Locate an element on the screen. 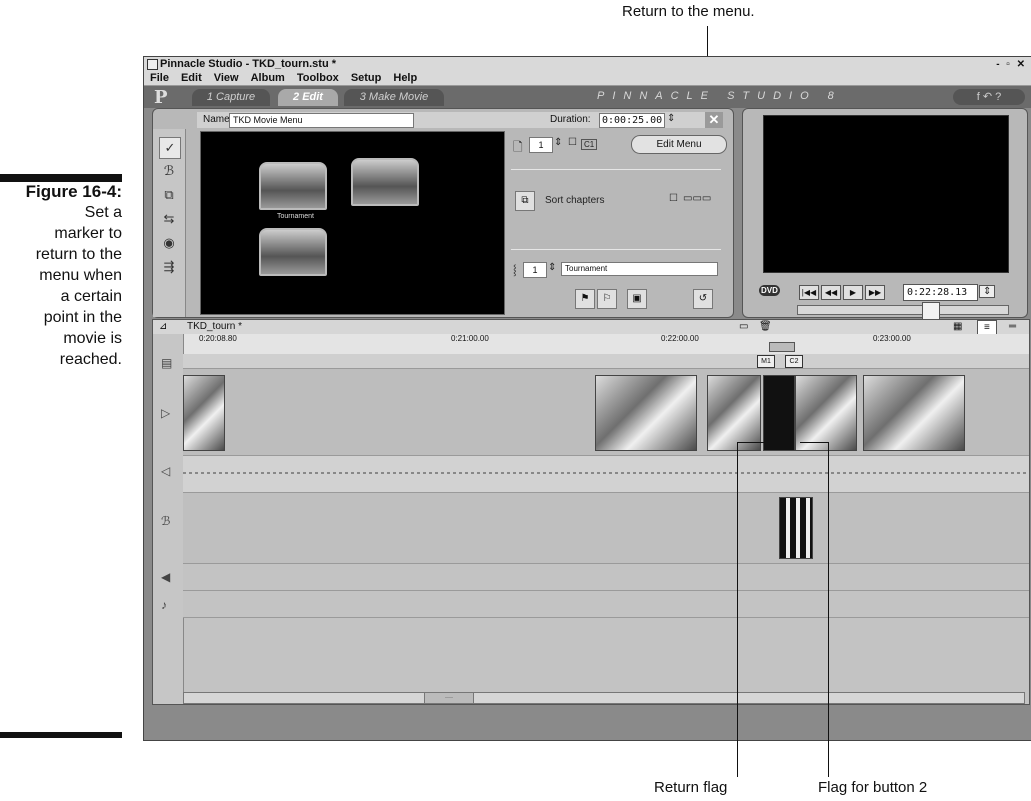  fast-forward-button: ▶▶ is located at coordinates (875, 292).